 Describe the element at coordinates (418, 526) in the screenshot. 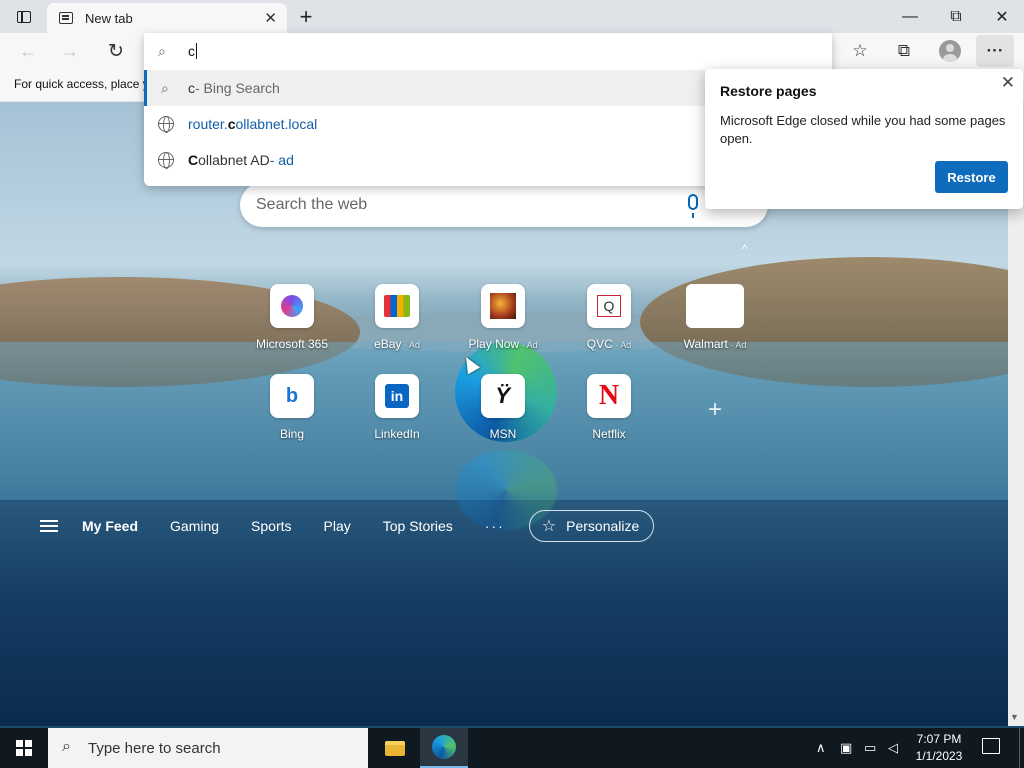

I see `feed-tab-top-stories: Top Stories` at that location.